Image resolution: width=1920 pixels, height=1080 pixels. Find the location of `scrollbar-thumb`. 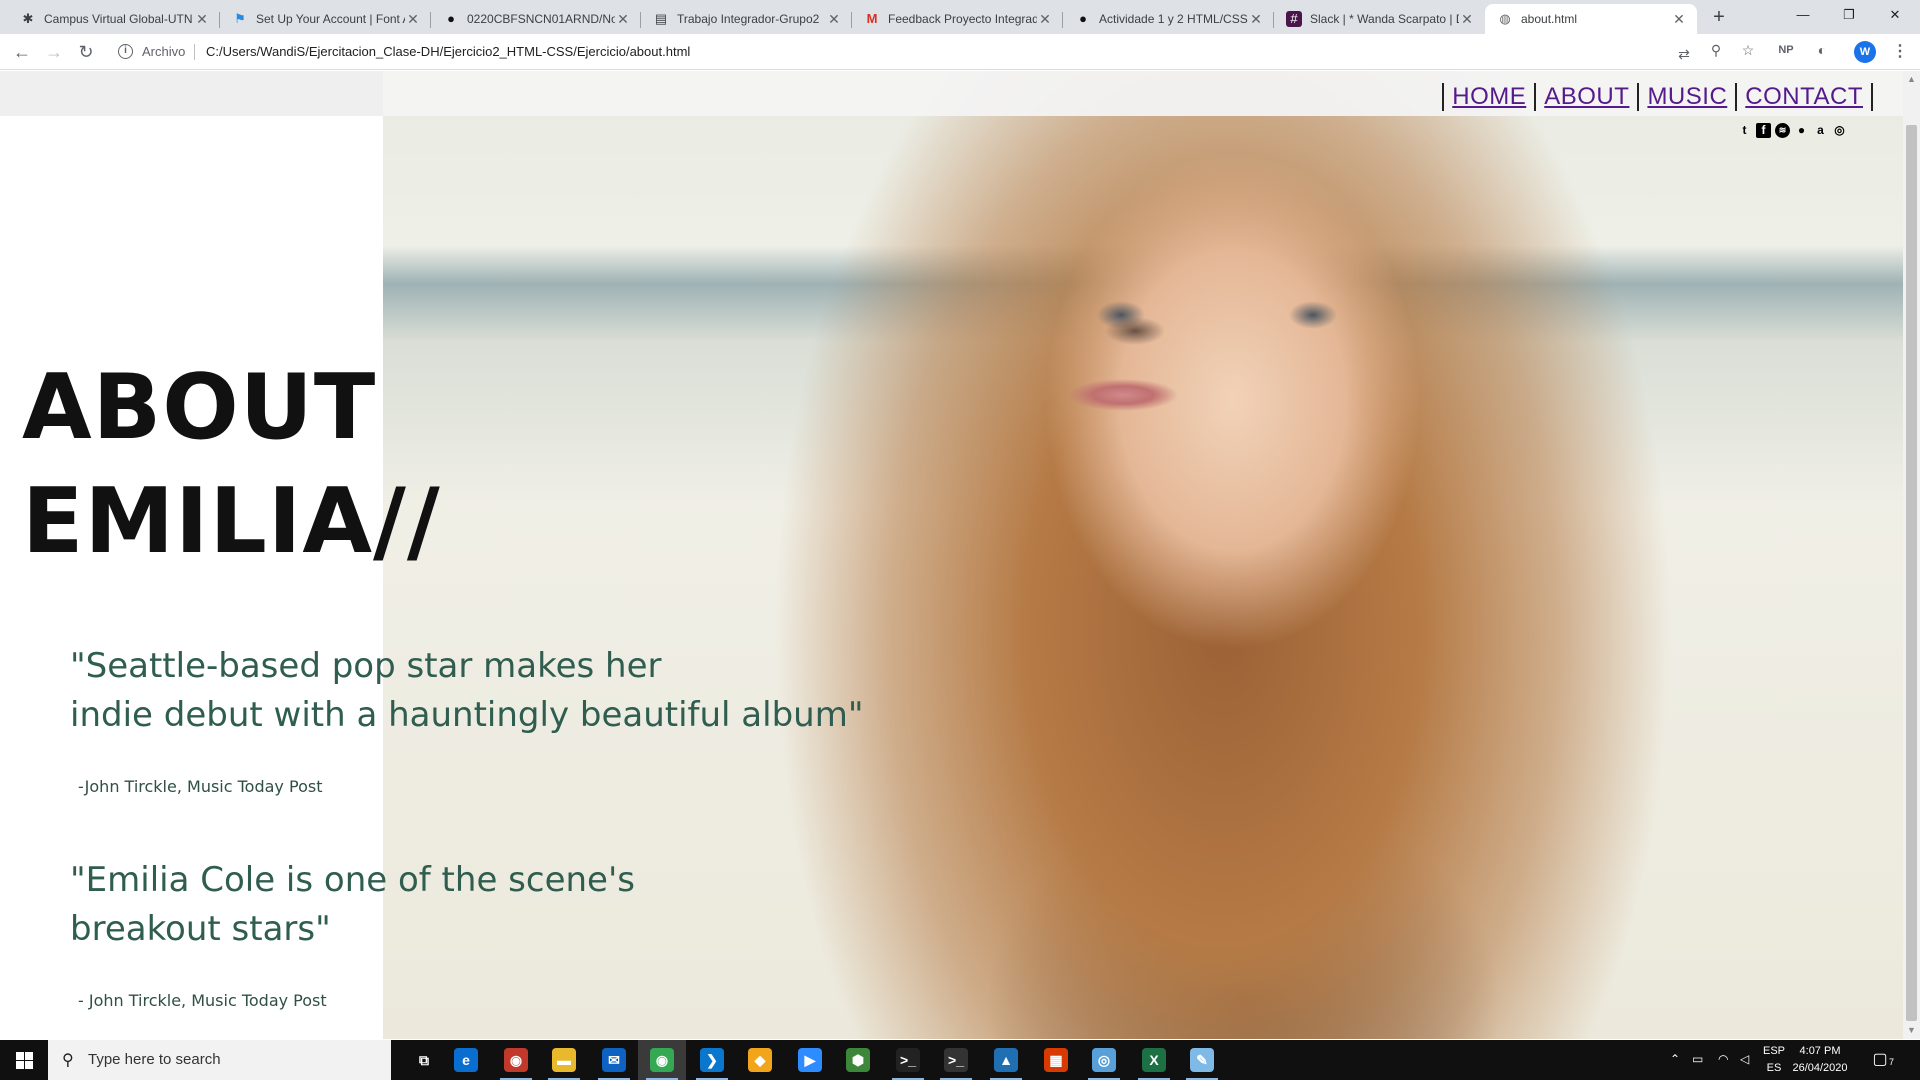

scrollbar-thumb is located at coordinates (1911, 573).